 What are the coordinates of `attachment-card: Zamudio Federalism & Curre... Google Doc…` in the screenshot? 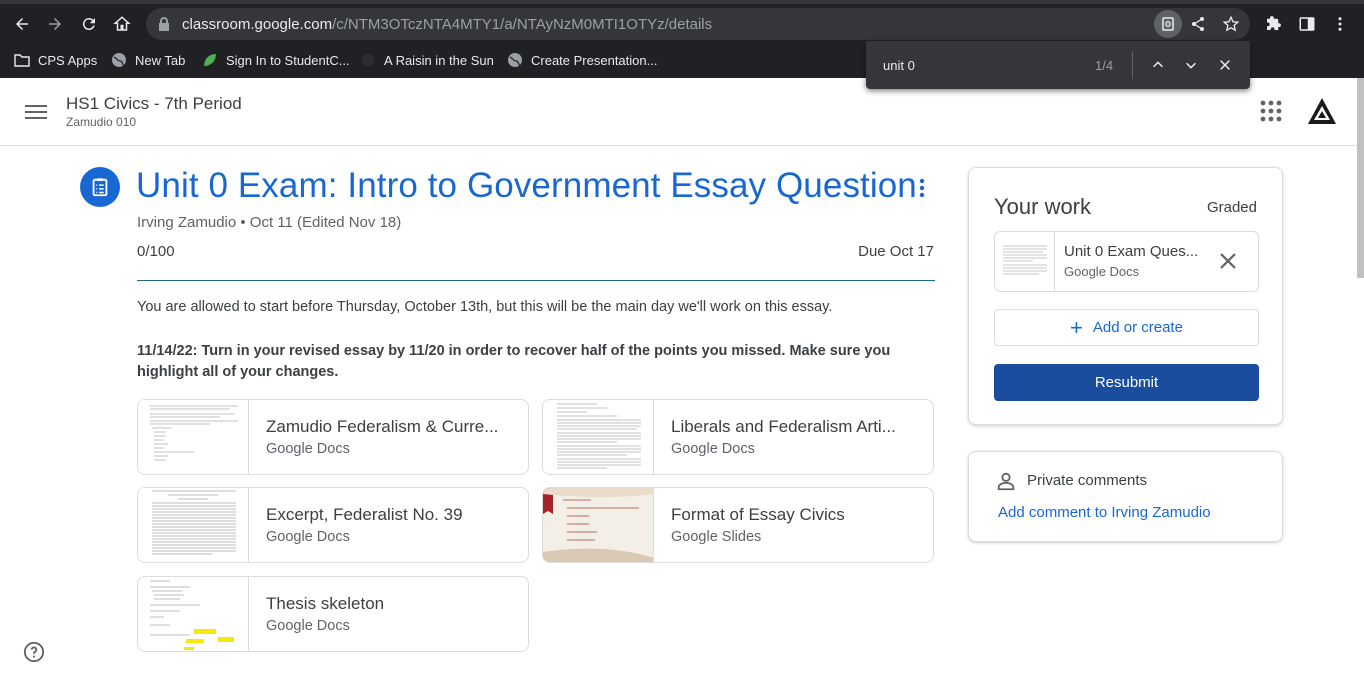 It's located at (333, 437).